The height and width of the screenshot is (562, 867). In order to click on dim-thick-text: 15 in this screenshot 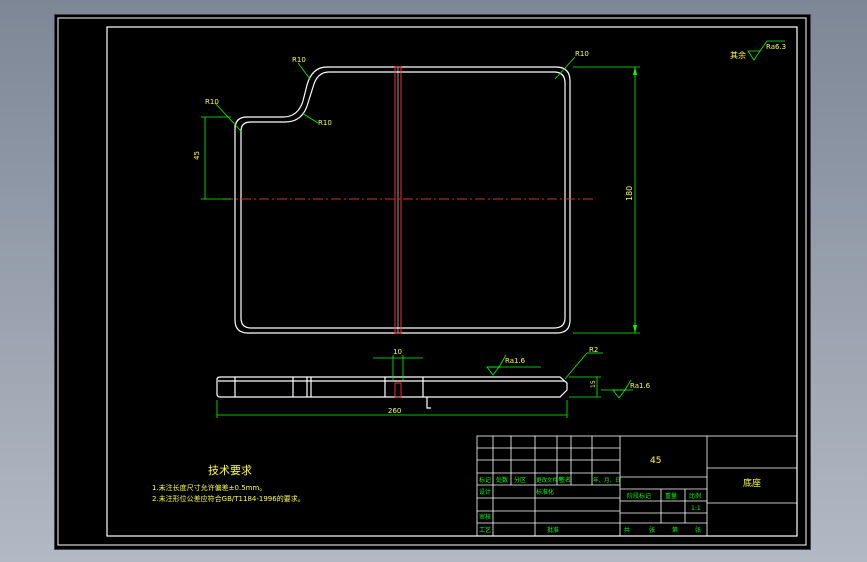, I will do `click(593, 384)`.